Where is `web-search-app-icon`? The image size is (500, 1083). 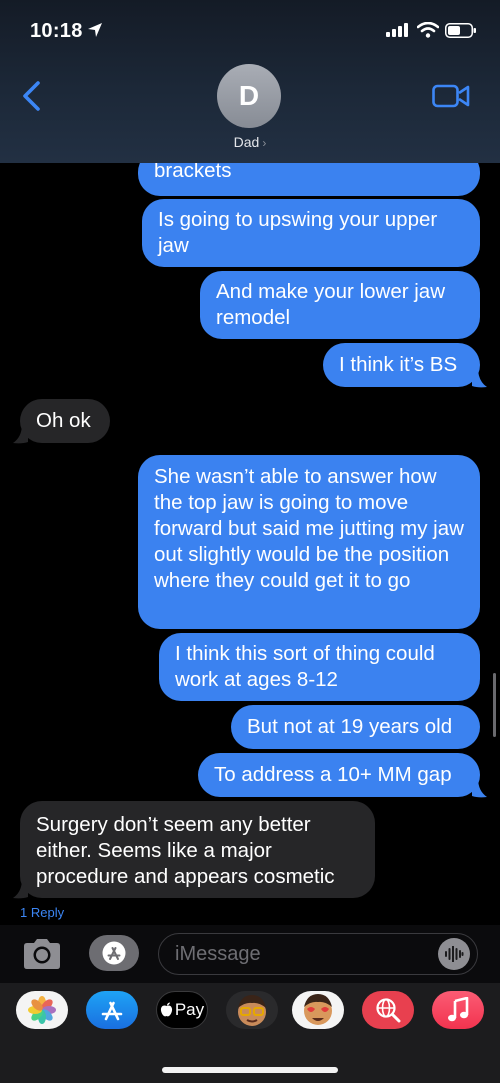 web-search-app-icon is located at coordinates (388, 1010).